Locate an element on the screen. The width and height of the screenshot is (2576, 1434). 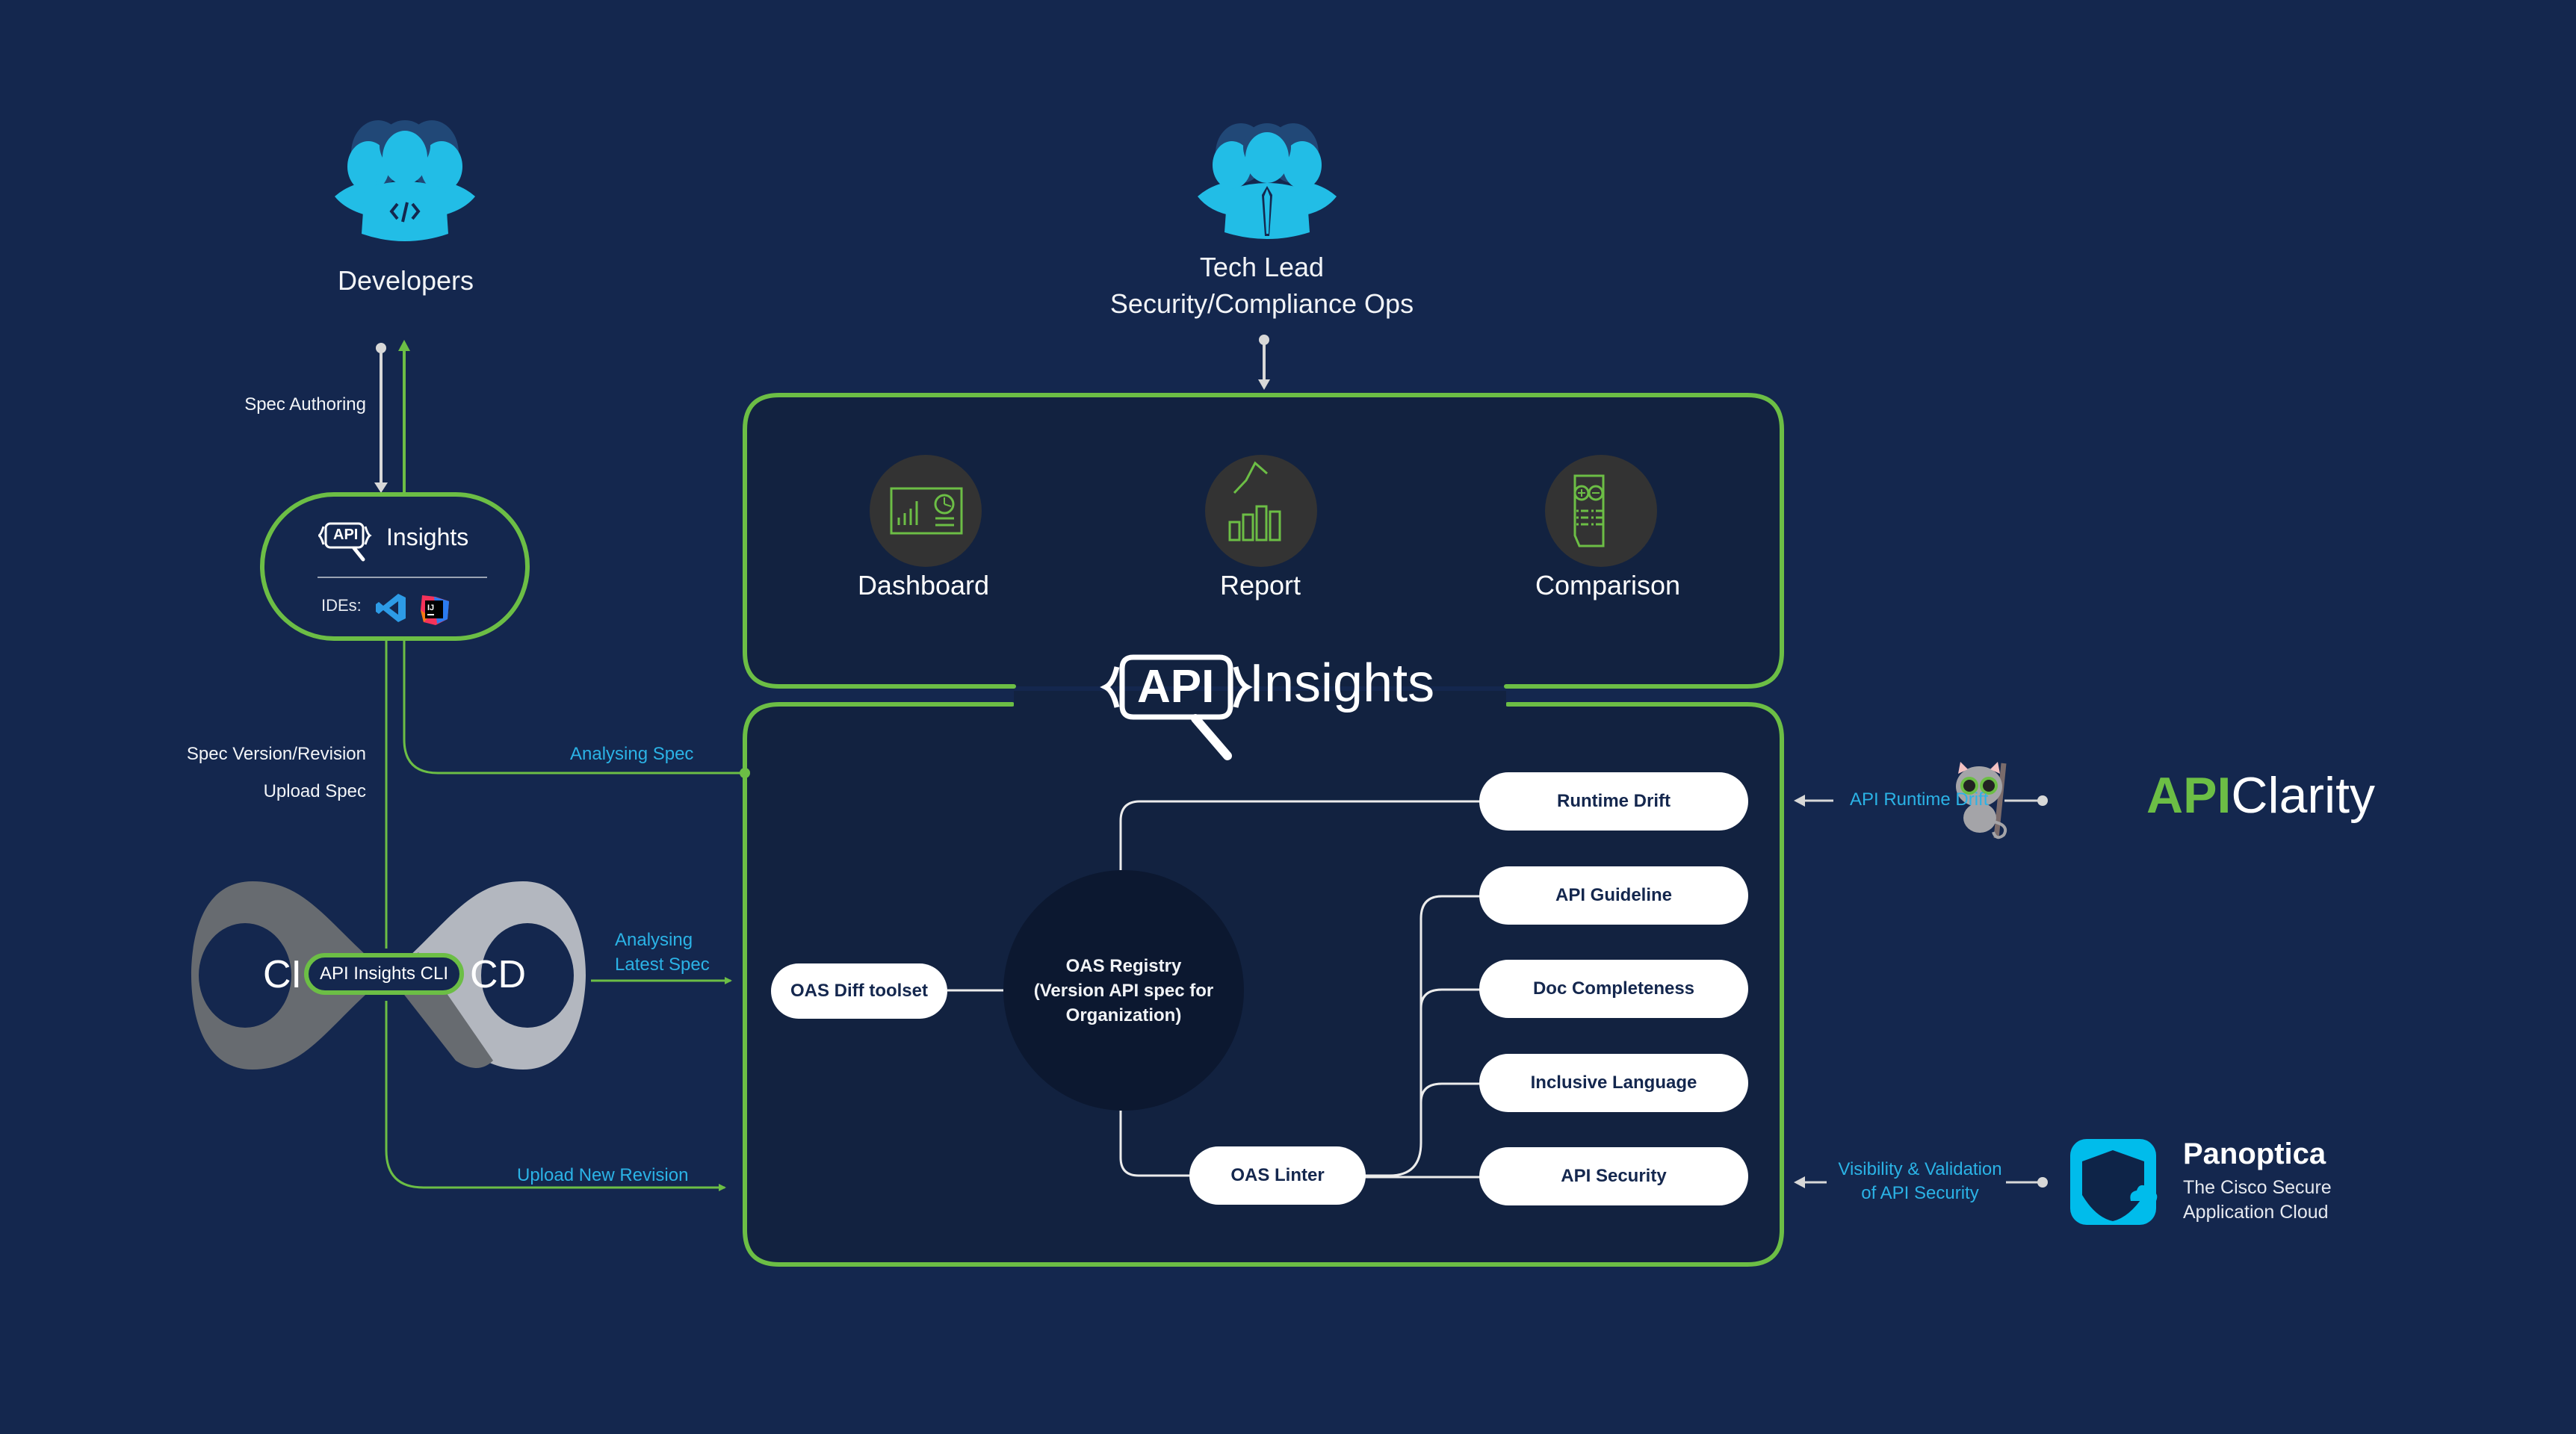
developers-label: Developers is located at coordinates (405, 280).